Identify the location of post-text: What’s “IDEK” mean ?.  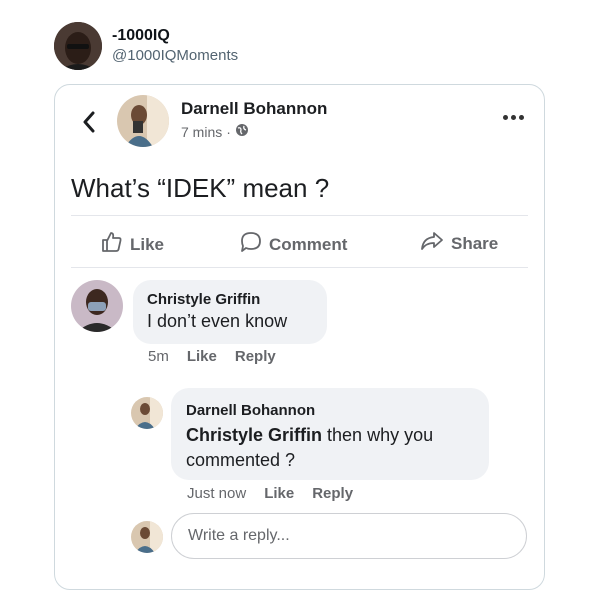
(200, 188).